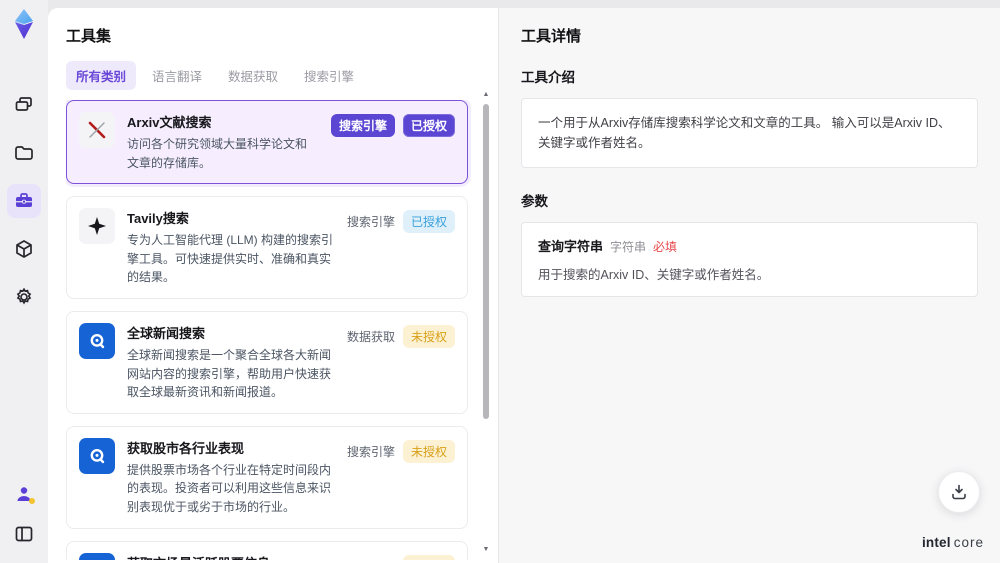 Image resolution: width=1000 pixels, height=563 pixels. Describe the element at coordinates (548, 77) in the screenshot. I see `intro-heading: 工具介绍` at that location.